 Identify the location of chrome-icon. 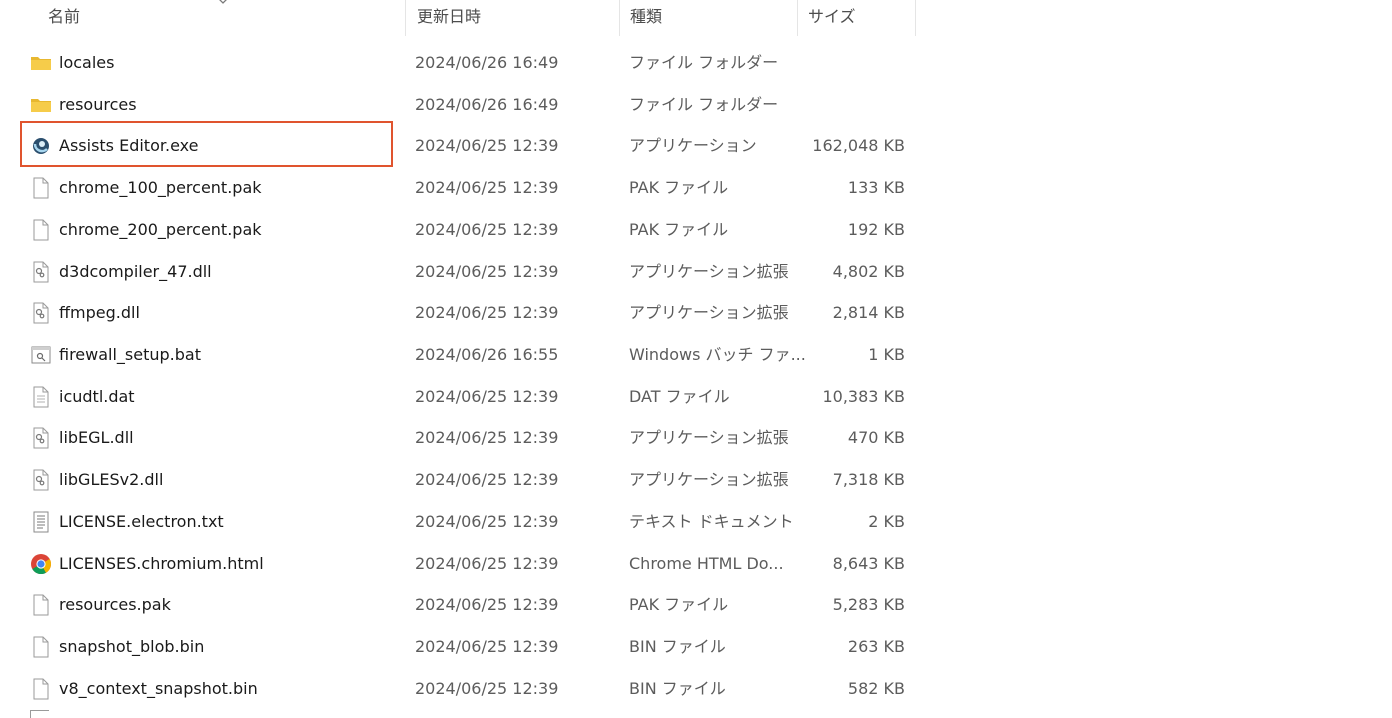
(41, 564).